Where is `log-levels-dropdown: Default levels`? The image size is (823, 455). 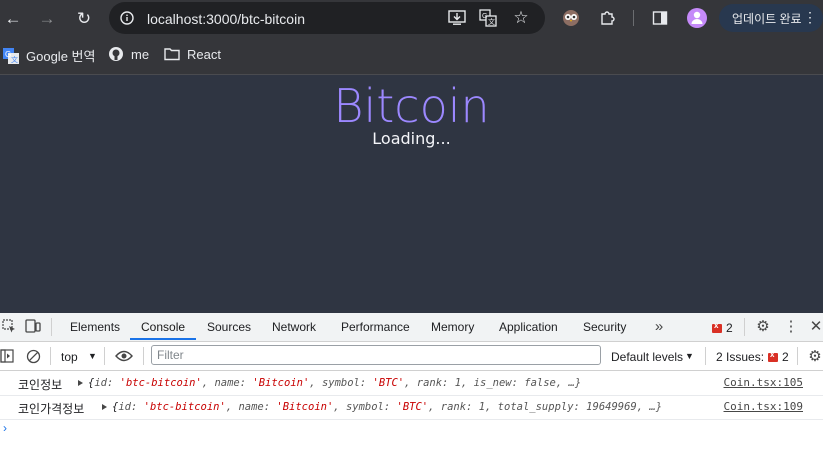 log-levels-dropdown: Default levels is located at coordinates (647, 357).